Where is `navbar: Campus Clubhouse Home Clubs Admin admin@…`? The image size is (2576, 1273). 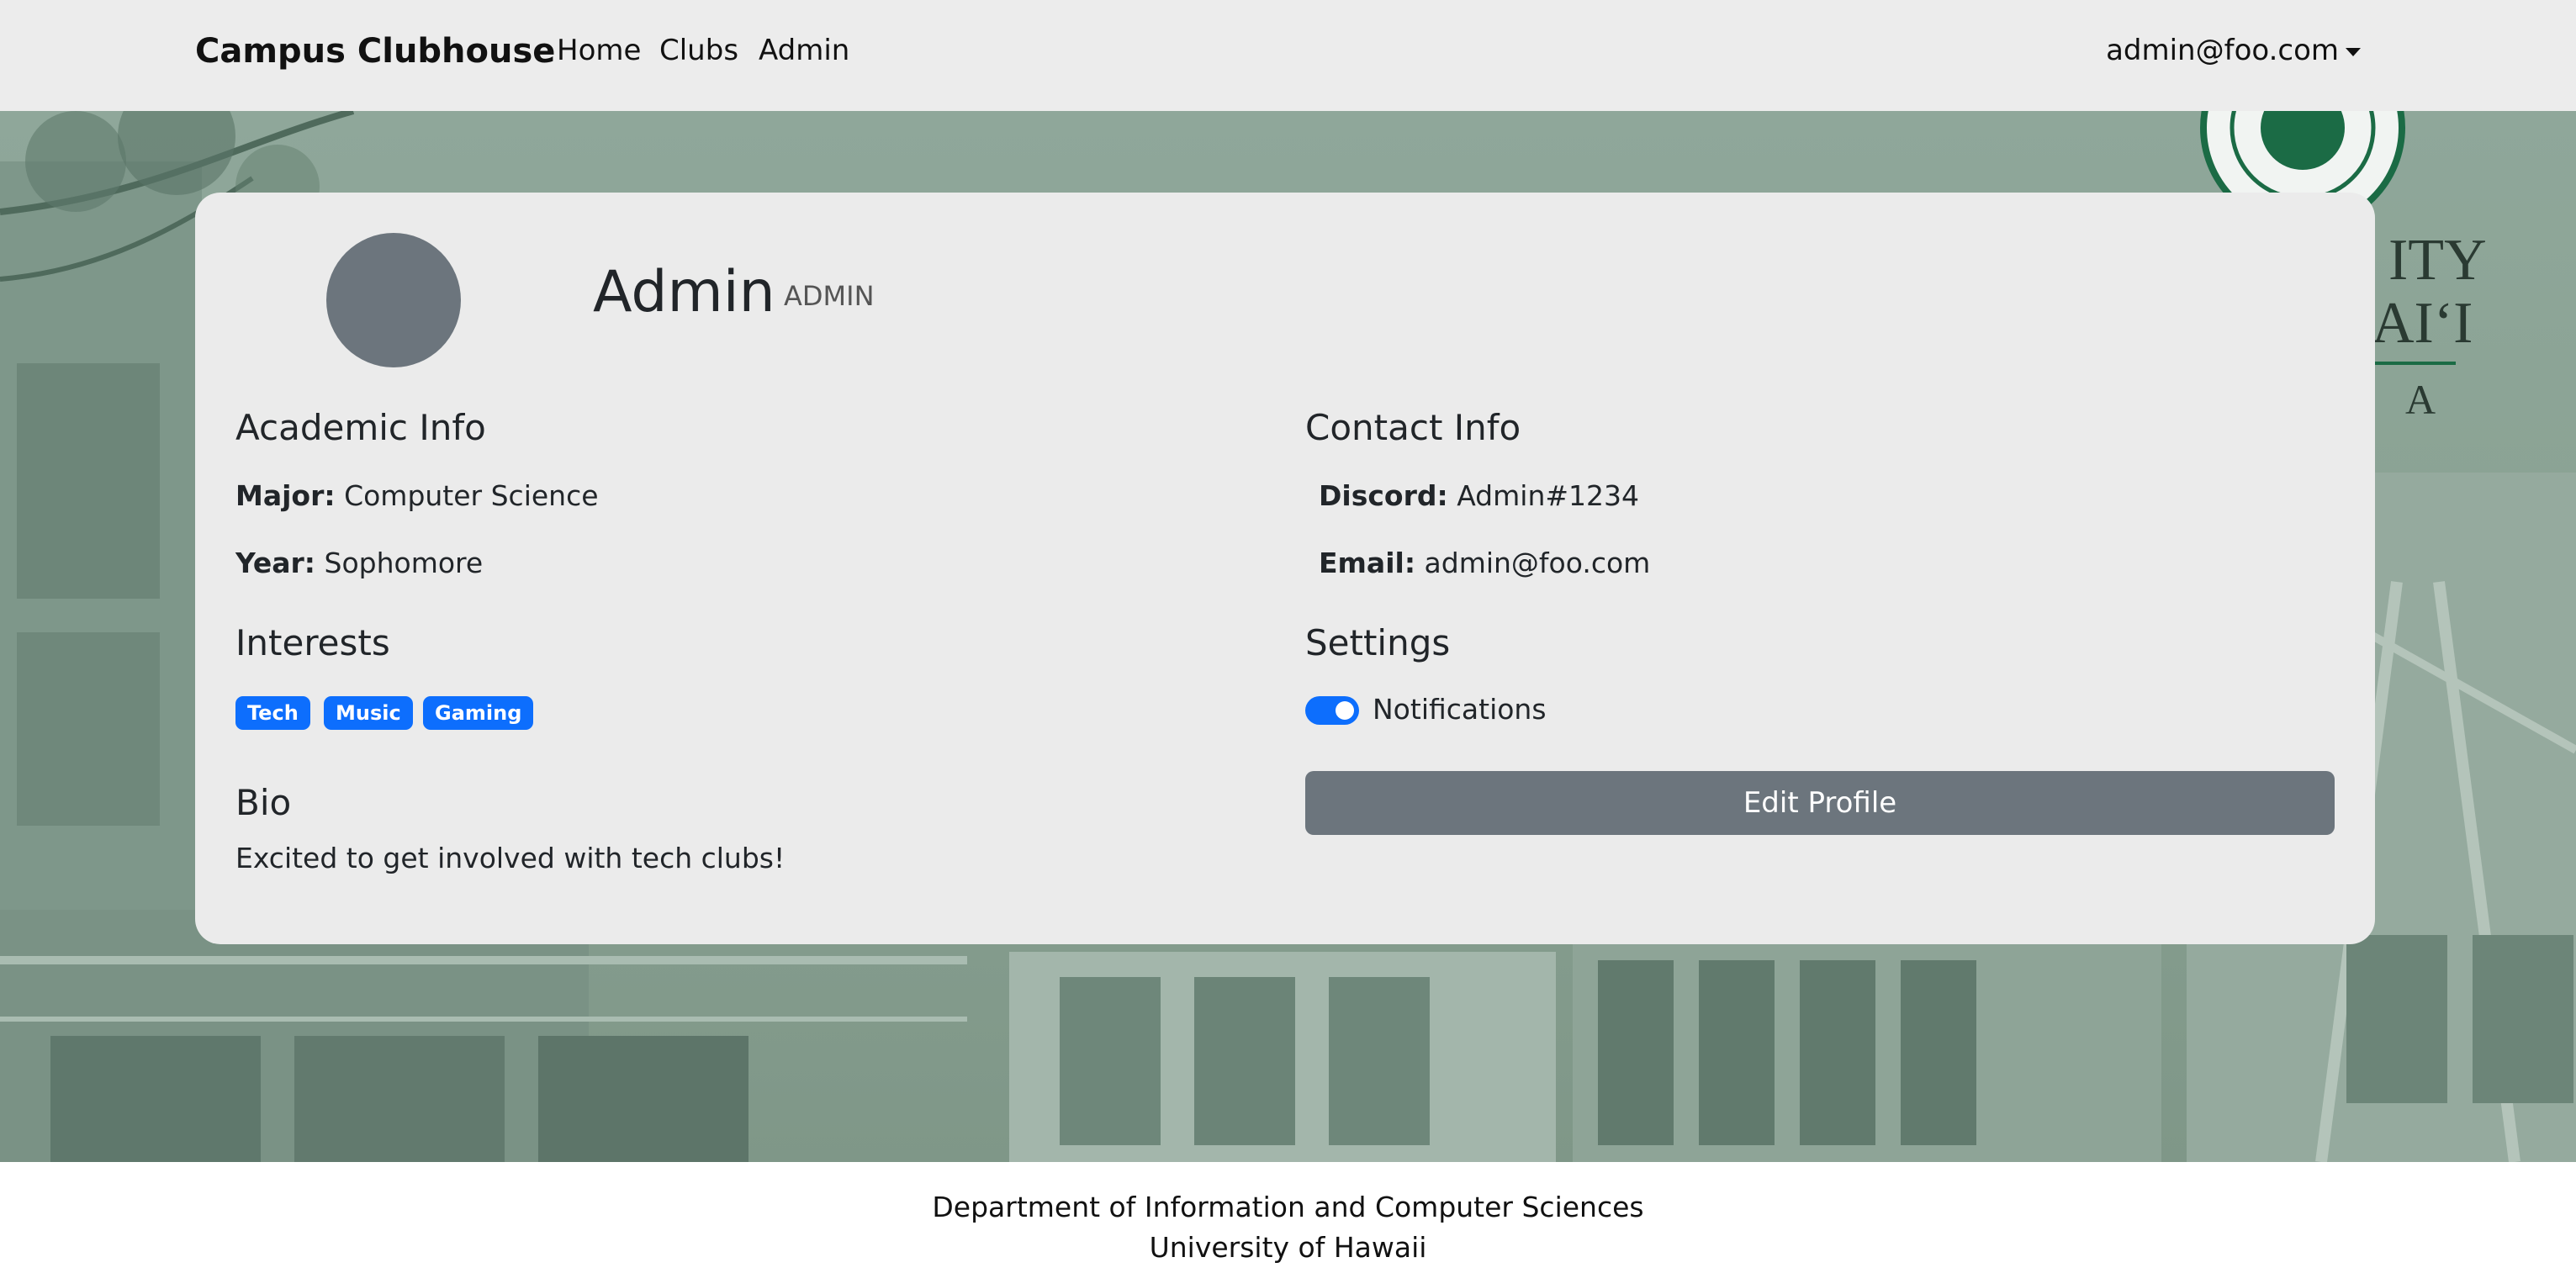
navbar: Campus Clubhouse Home Clubs Admin admin@… is located at coordinates (1288, 56).